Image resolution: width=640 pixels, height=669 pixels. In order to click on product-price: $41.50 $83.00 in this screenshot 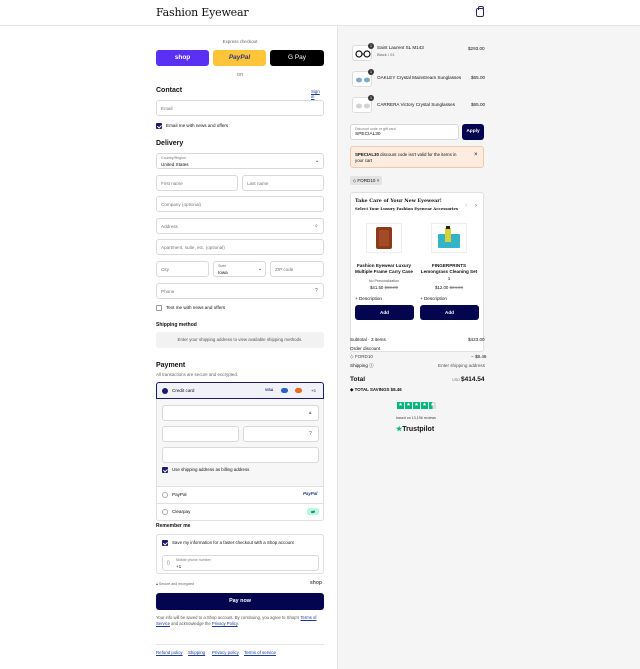, I will do `click(384, 287)`.